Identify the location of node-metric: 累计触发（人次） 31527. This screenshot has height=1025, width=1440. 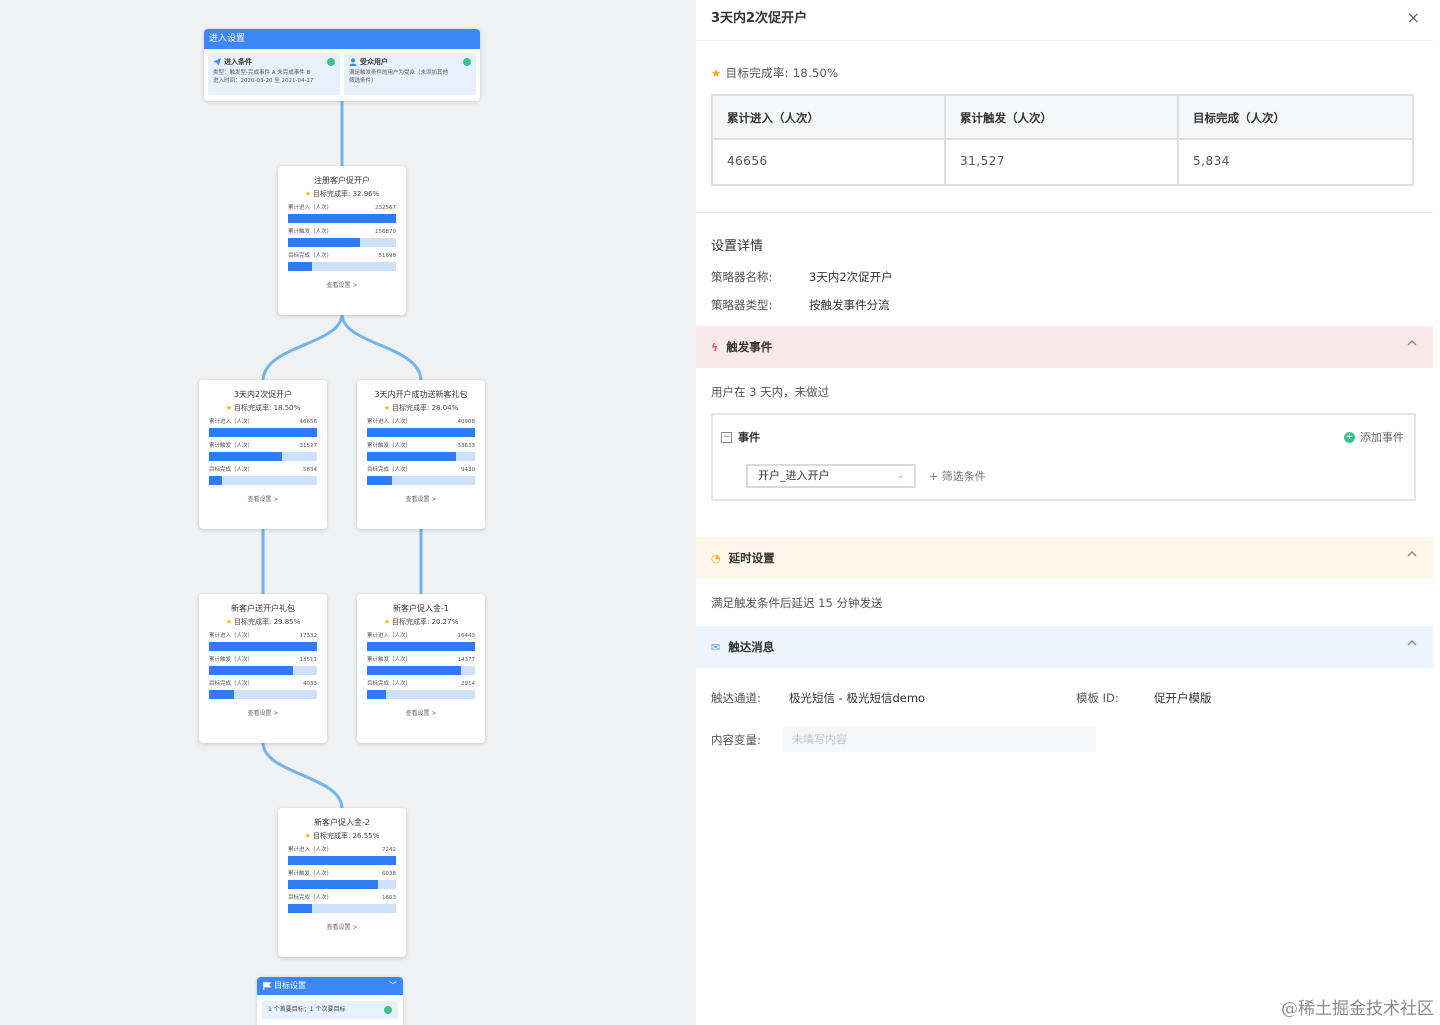
(263, 451).